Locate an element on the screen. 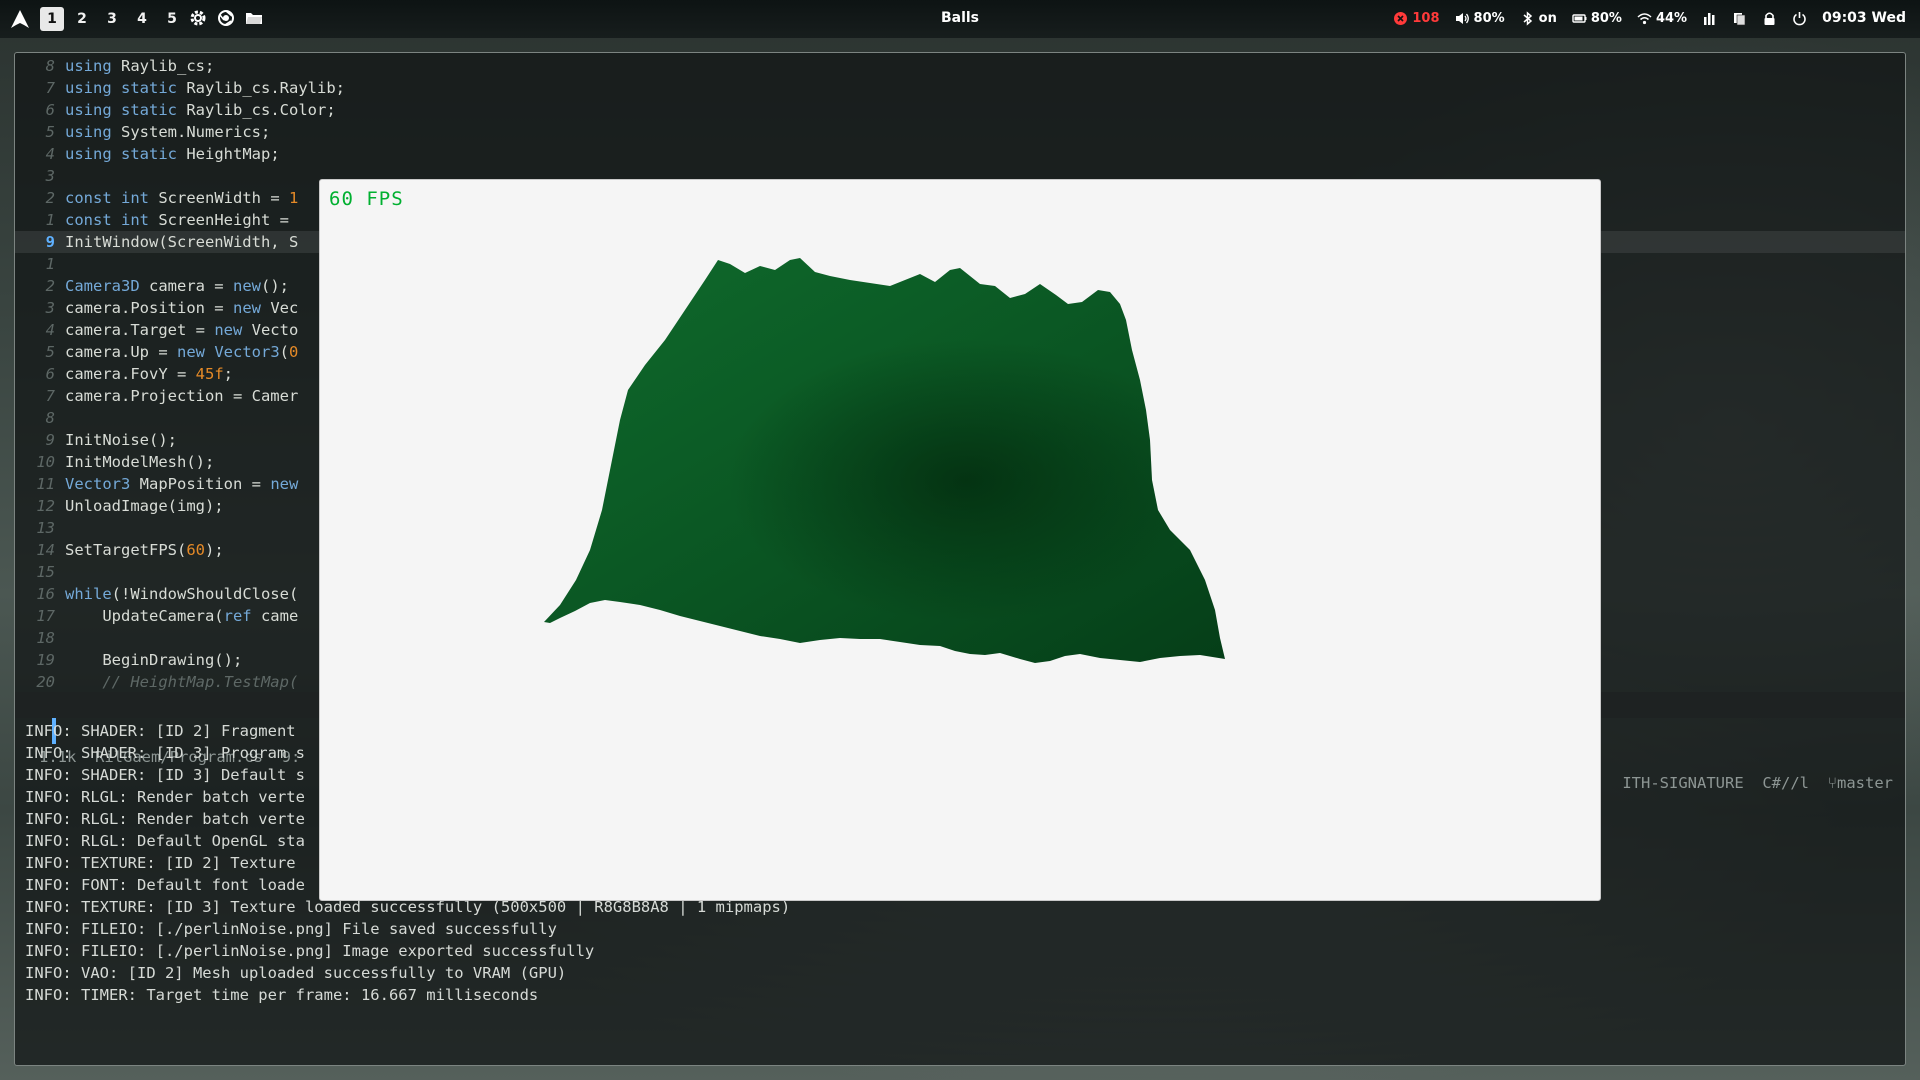 The width and height of the screenshot is (1920, 1080). alert-icon is located at coordinates (1401, 18).